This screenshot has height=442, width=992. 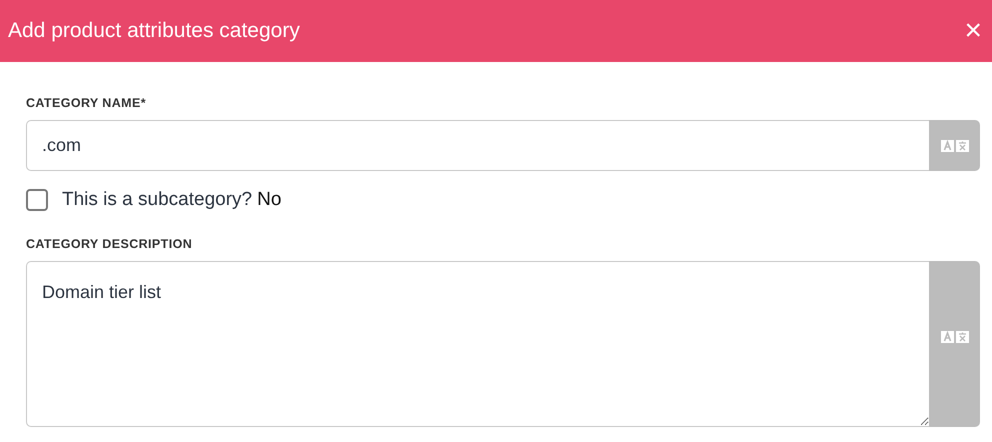 I want to click on checkbox, so click(x=37, y=200).